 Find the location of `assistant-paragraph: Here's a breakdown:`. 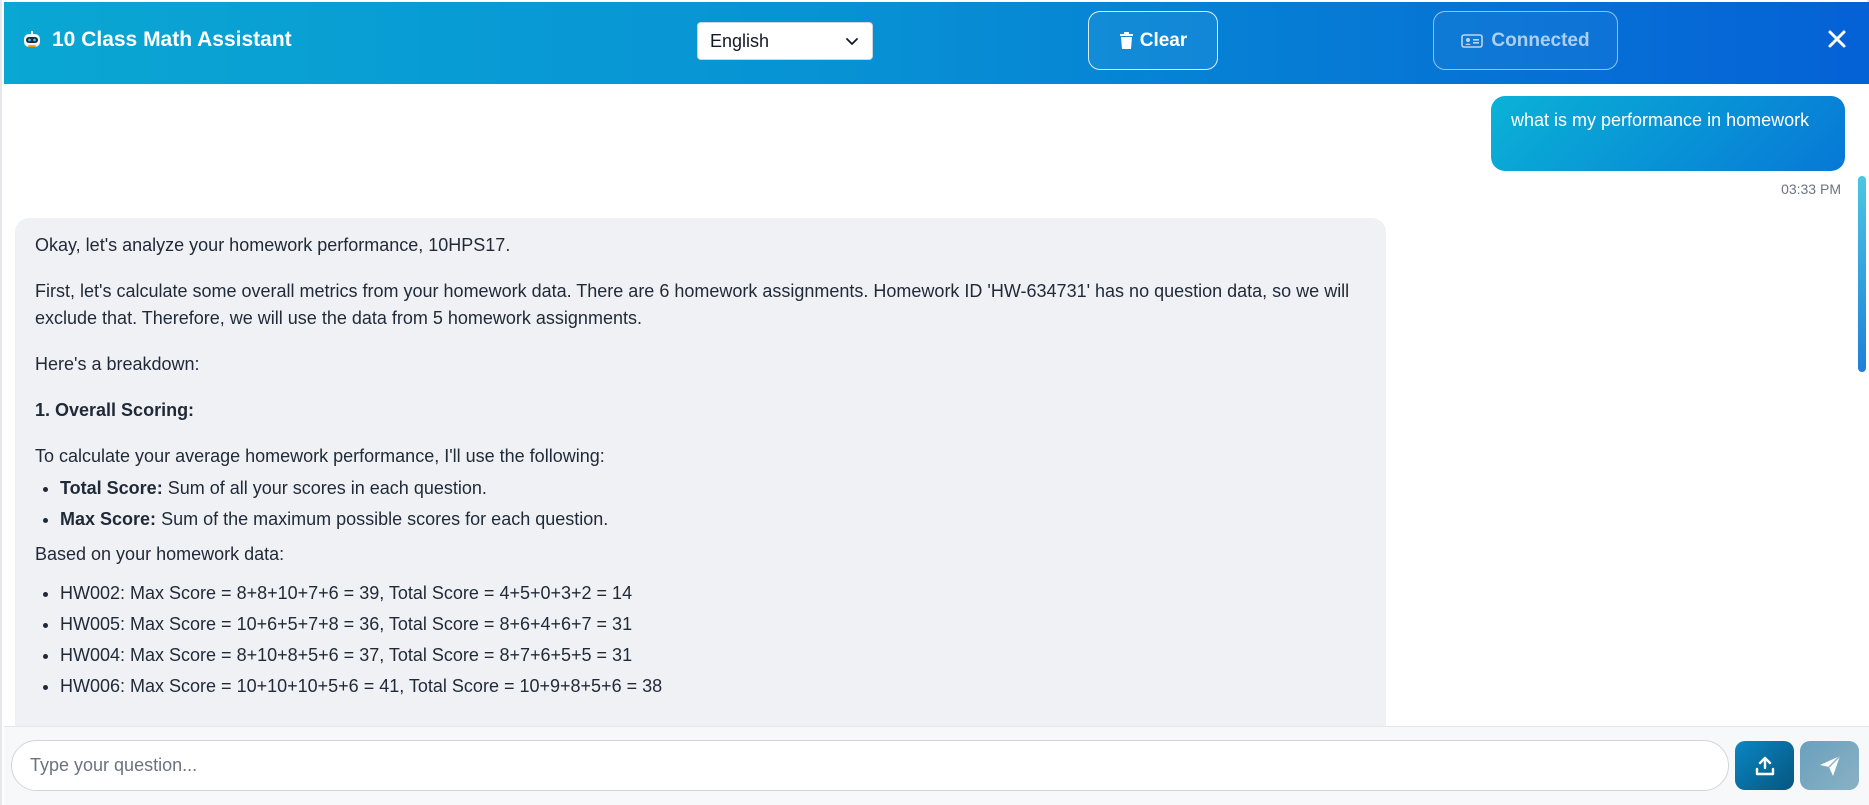

assistant-paragraph: Here's a breakdown: is located at coordinates (117, 364).